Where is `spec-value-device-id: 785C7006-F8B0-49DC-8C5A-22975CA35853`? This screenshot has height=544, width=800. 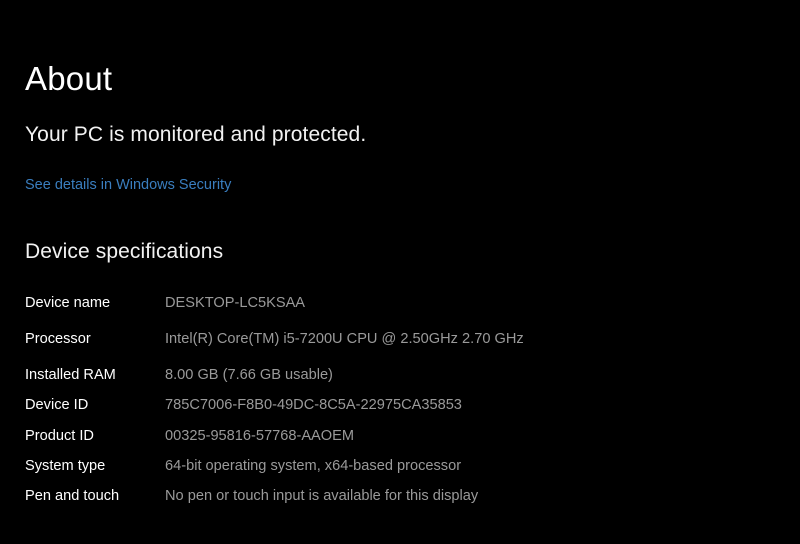 spec-value-device-id: 785C7006-F8B0-49DC-8C5A-22975CA35853 is located at coordinates (313, 405).